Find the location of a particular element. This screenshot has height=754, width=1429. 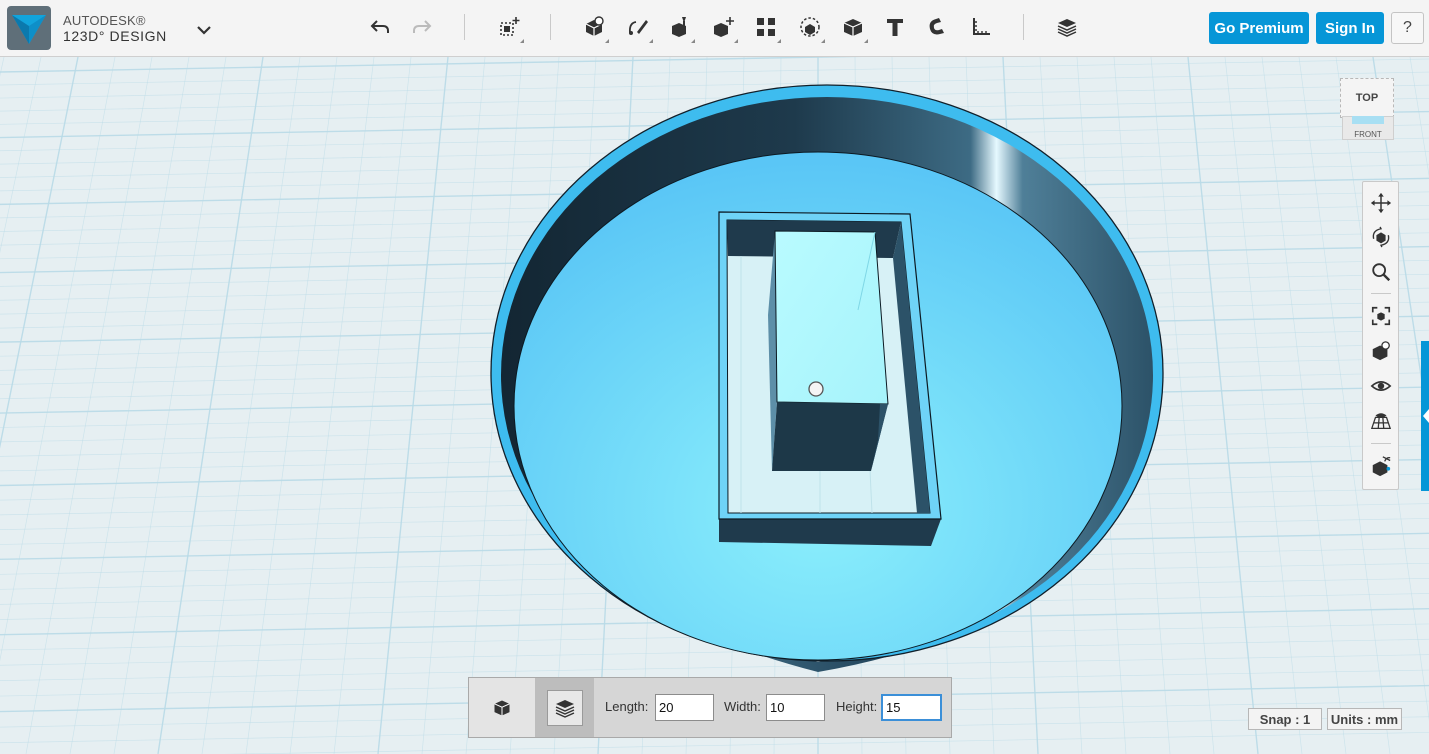

box-icon is located at coordinates (502, 707).